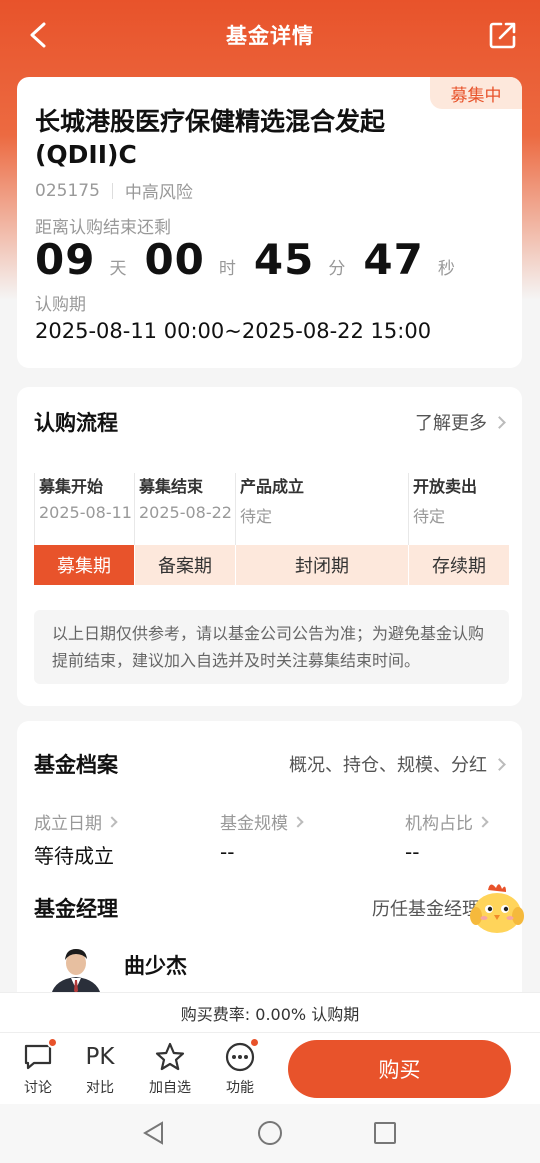 Image resolution: width=540 pixels, height=1163 pixels. I want to click on fee-info-bar: 购买费率: 0.00% 认购期, so click(270, 1012).